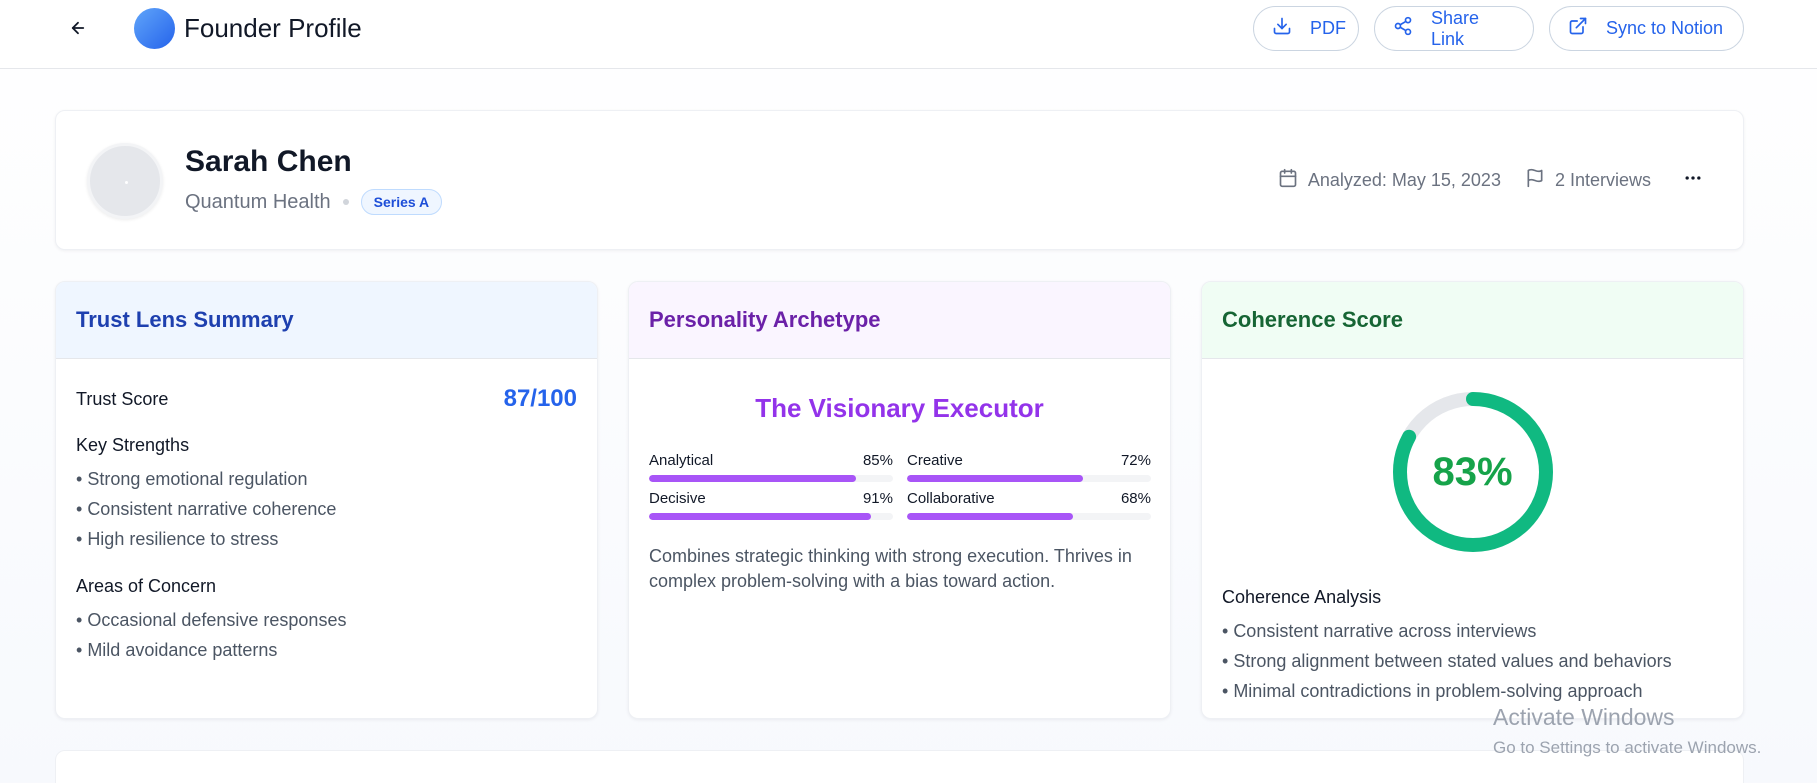 The height and width of the screenshot is (783, 1817). What do you see at coordinates (899, 320) in the screenshot?
I see `personality-archetype-title: Personality Archetype` at bounding box center [899, 320].